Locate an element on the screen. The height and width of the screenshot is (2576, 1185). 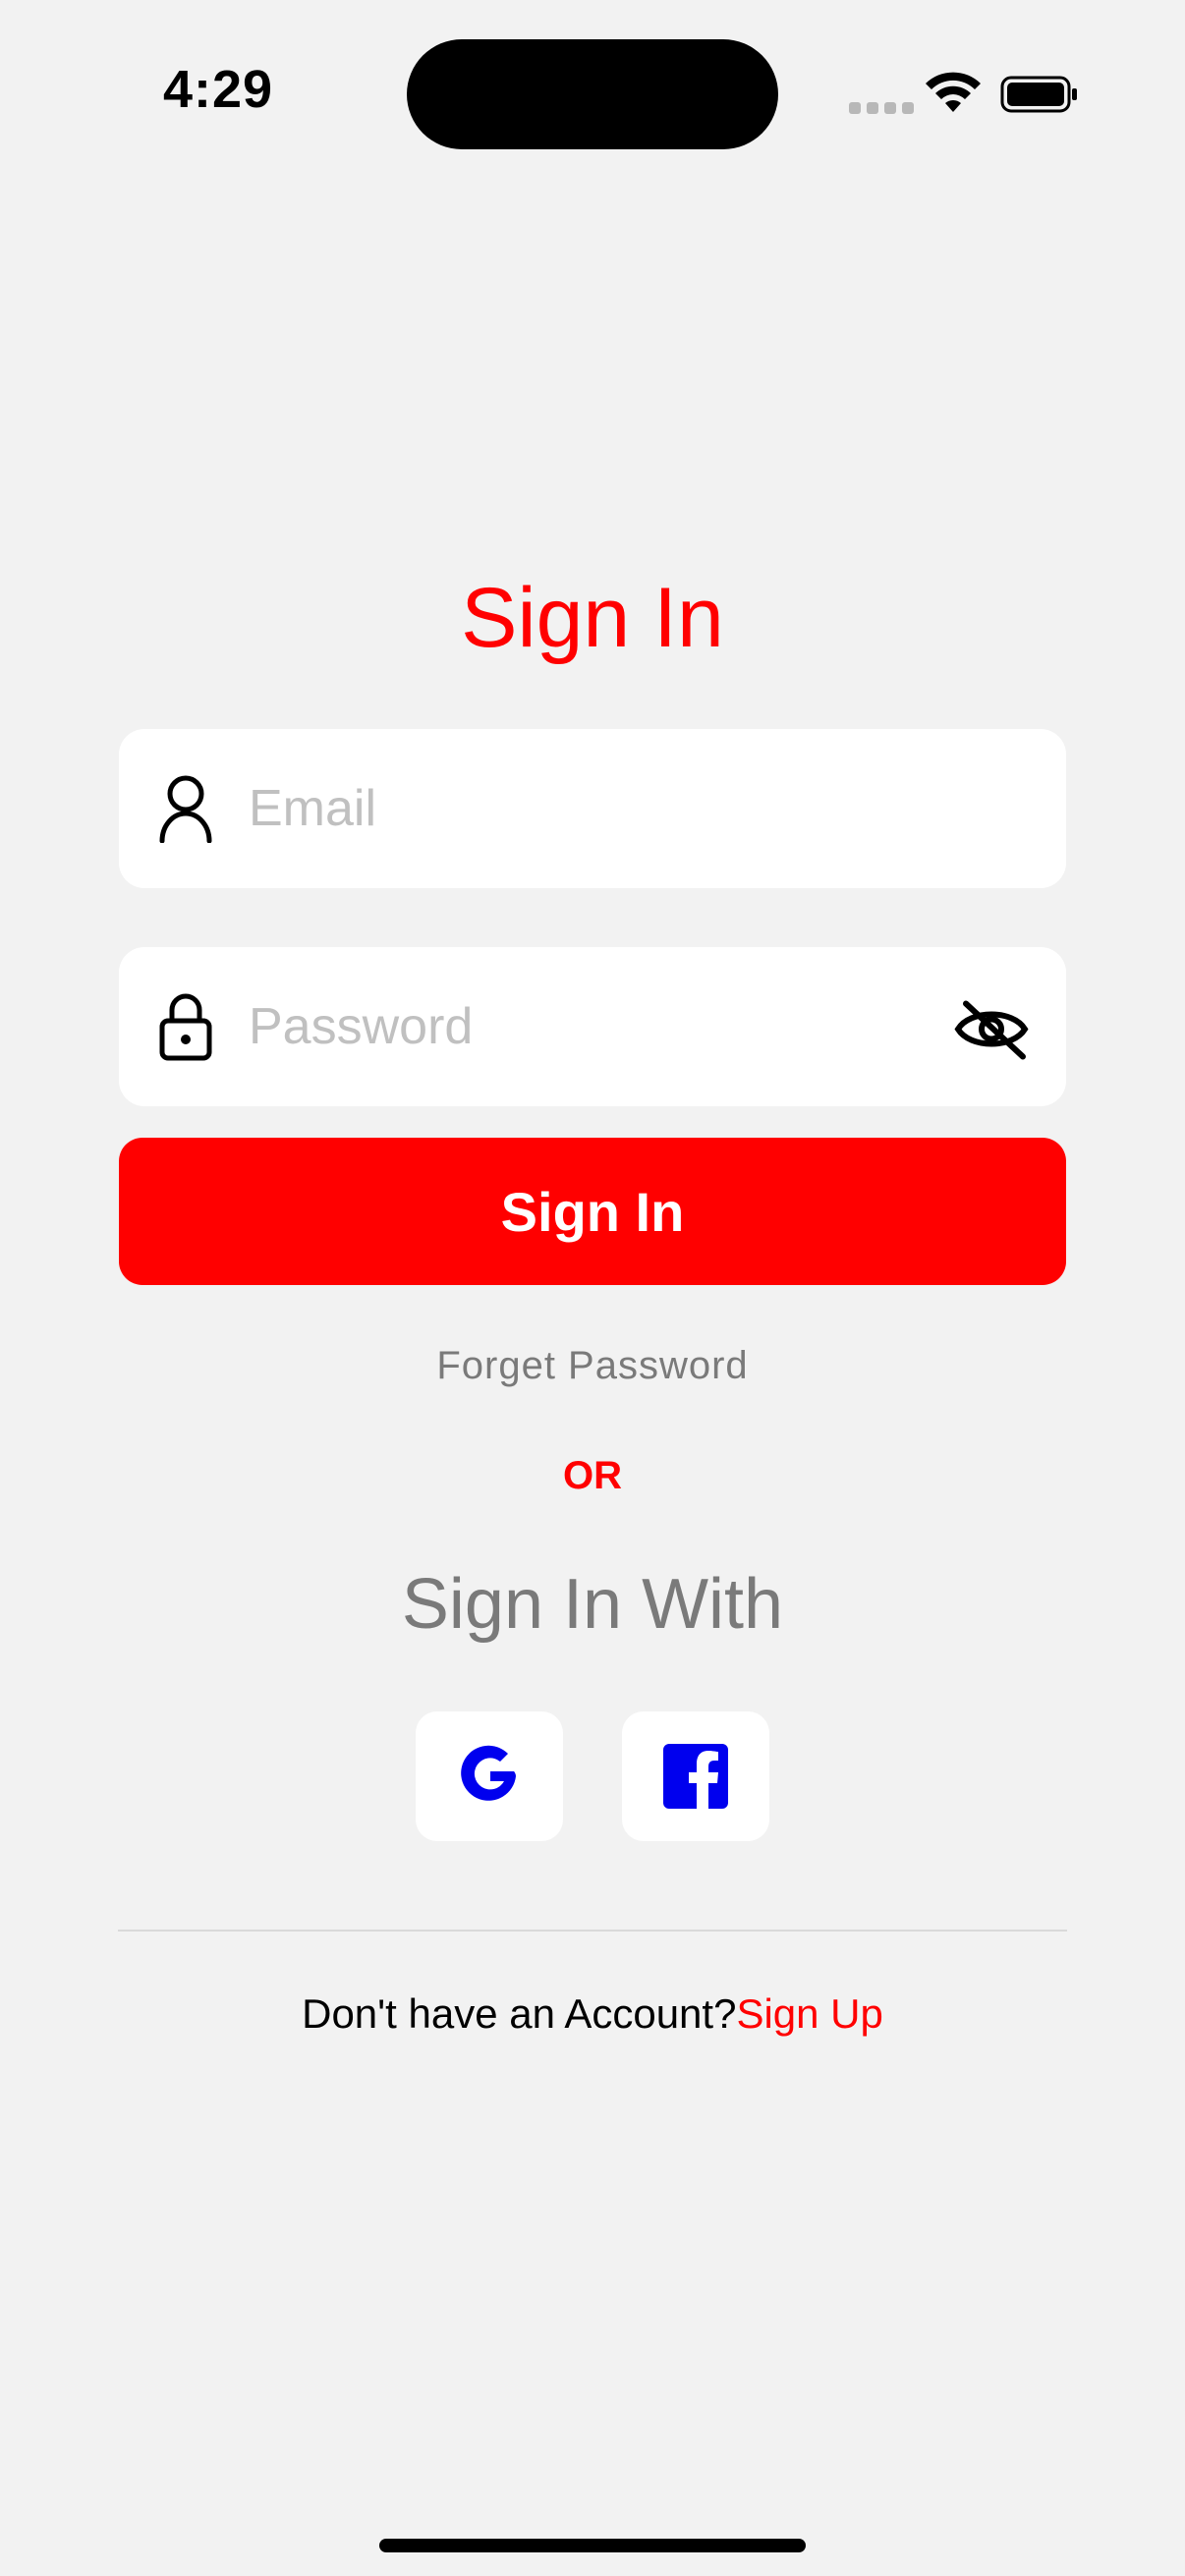
dynamic-island is located at coordinates (592, 94).